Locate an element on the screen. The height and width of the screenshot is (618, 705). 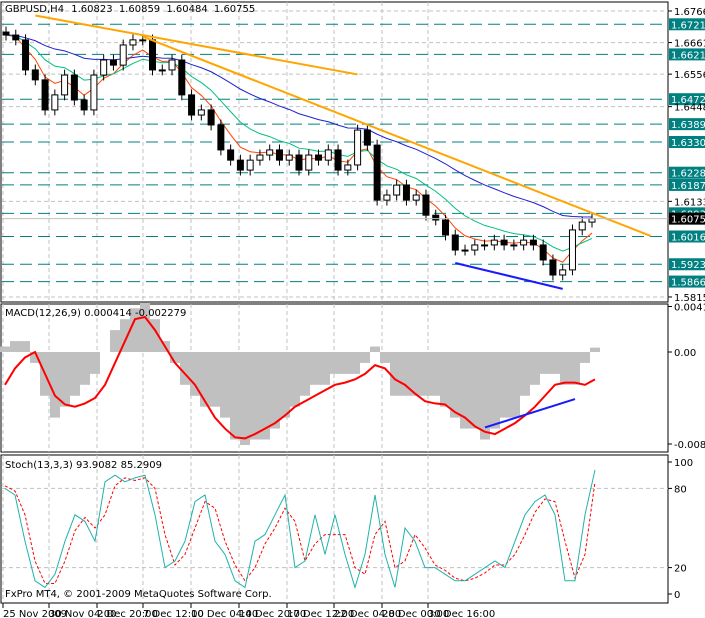
y-tick-label: 0.004158 is located at coordinates (689, 308).